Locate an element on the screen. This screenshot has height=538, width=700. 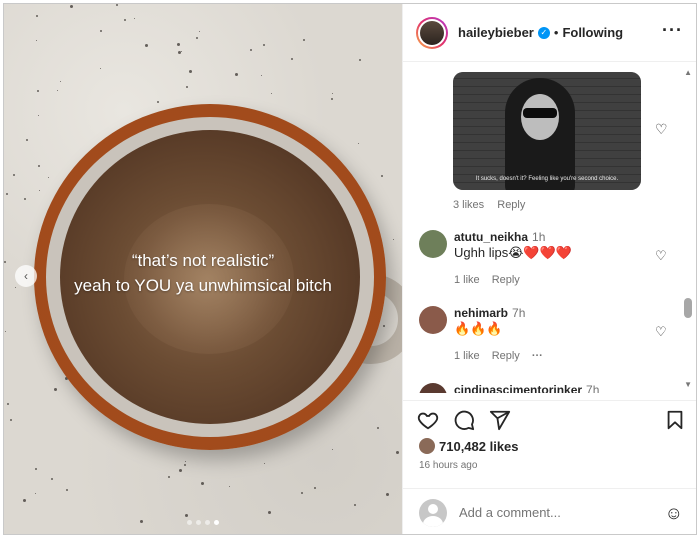
add-comment-bar: ☺ is located at coordinates (549, 511).